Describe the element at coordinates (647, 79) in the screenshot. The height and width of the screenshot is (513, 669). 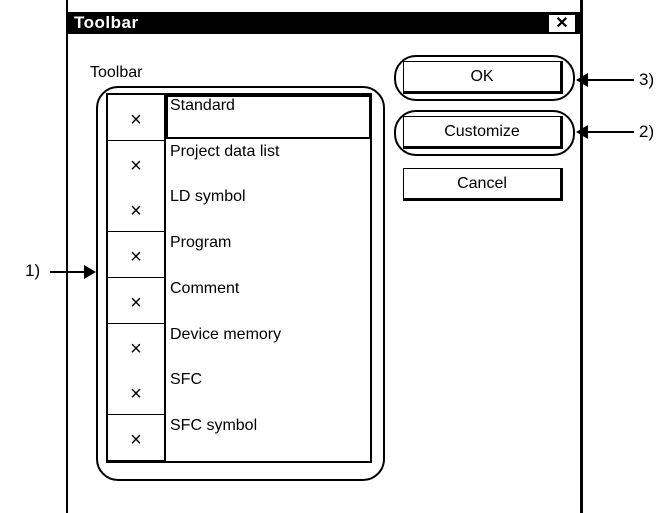
I see `callout-3-label: 3)` at that location.